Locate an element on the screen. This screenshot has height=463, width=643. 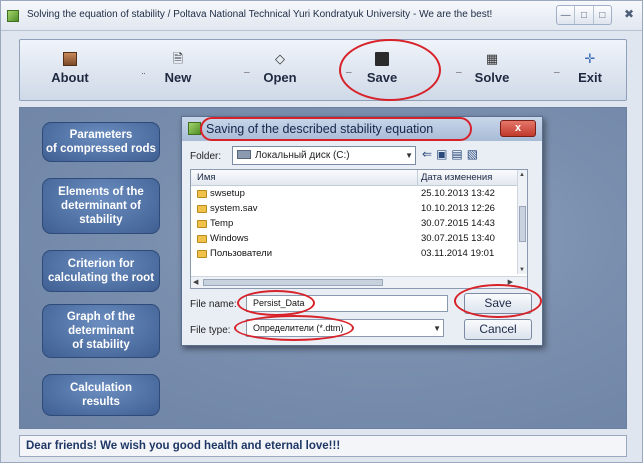
file-row: Windows 30.07.2015 13:40 is located at coordinates (354, 239).